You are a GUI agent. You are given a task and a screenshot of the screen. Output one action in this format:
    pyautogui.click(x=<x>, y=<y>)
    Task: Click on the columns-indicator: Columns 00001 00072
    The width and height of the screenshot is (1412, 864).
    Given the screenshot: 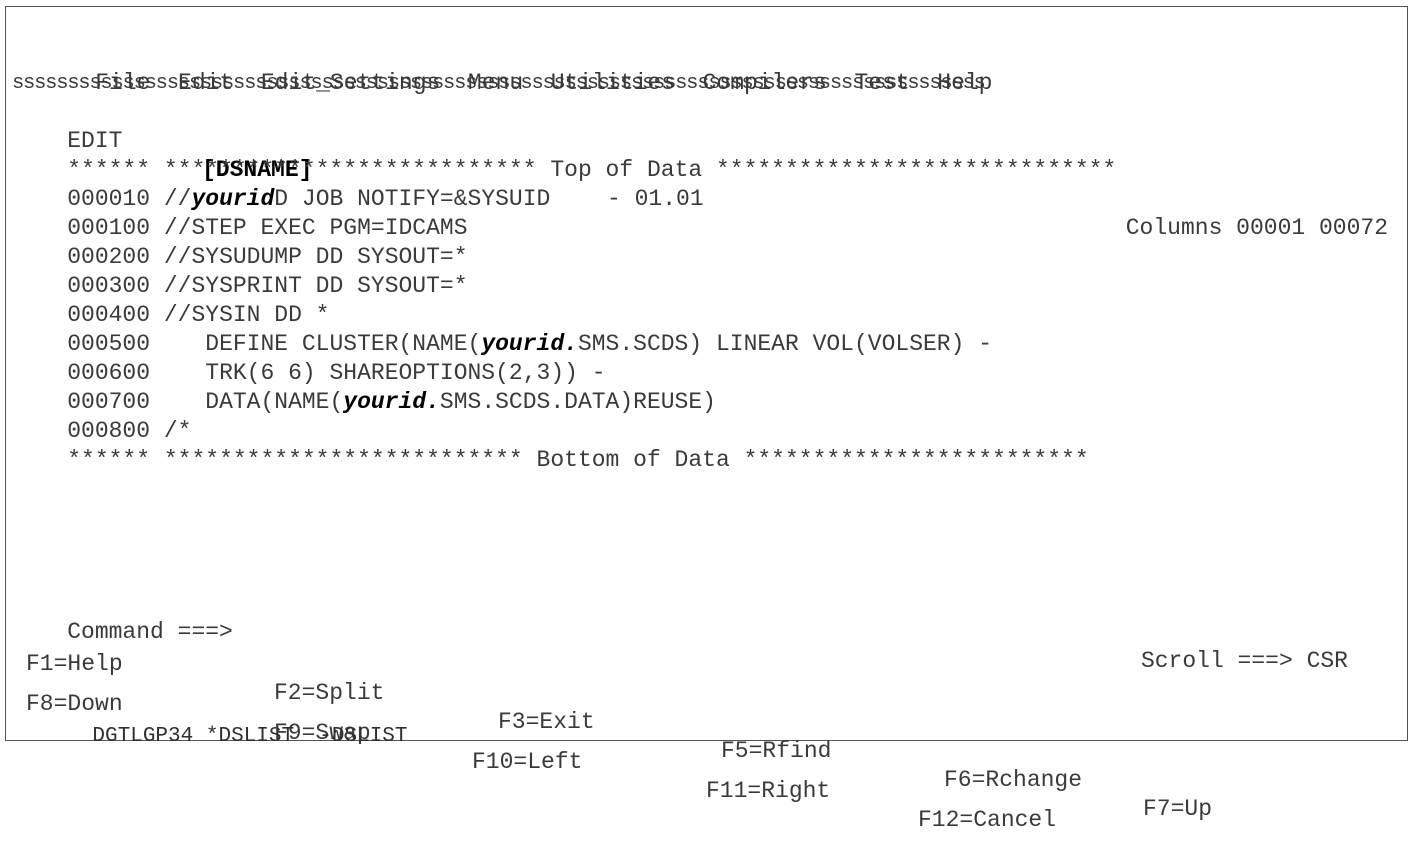 What is the action you would take?
    pyautogui.click(x=1256, y=228)
    